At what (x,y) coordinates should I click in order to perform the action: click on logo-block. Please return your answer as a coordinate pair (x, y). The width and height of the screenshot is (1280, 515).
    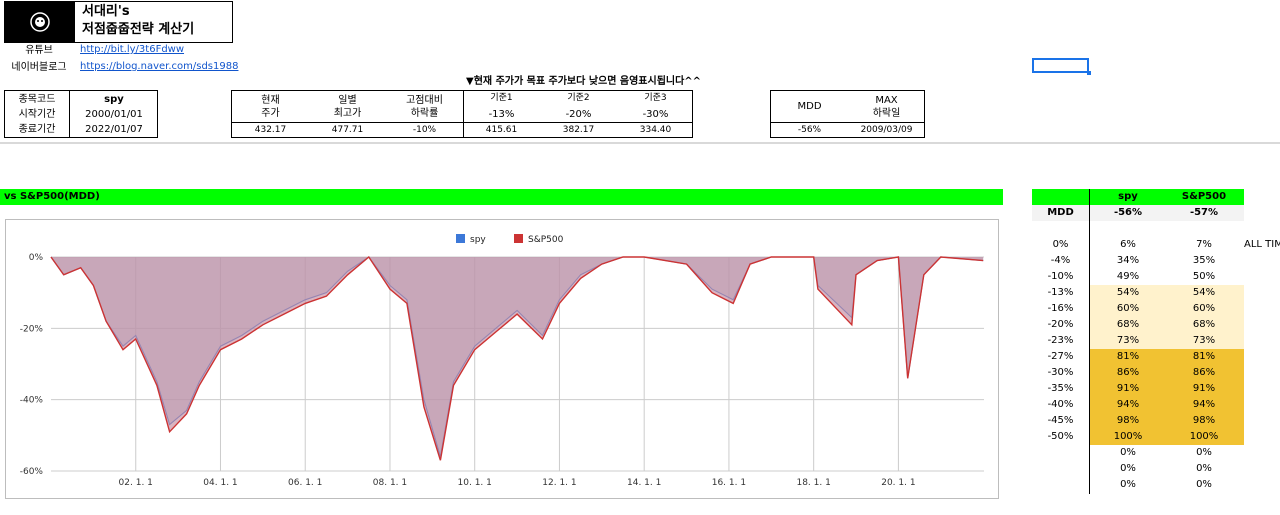
    Looking at the image, I should click on (40, 22).